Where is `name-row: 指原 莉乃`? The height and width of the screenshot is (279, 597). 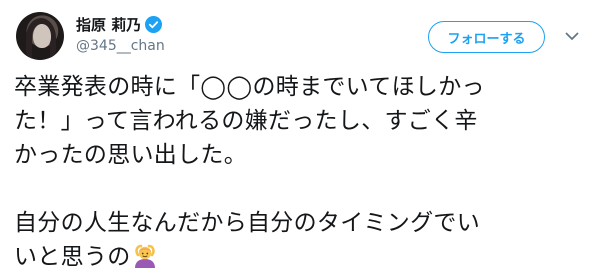 name-row: 指原 莉乃 is located at coordinates (120, 24).